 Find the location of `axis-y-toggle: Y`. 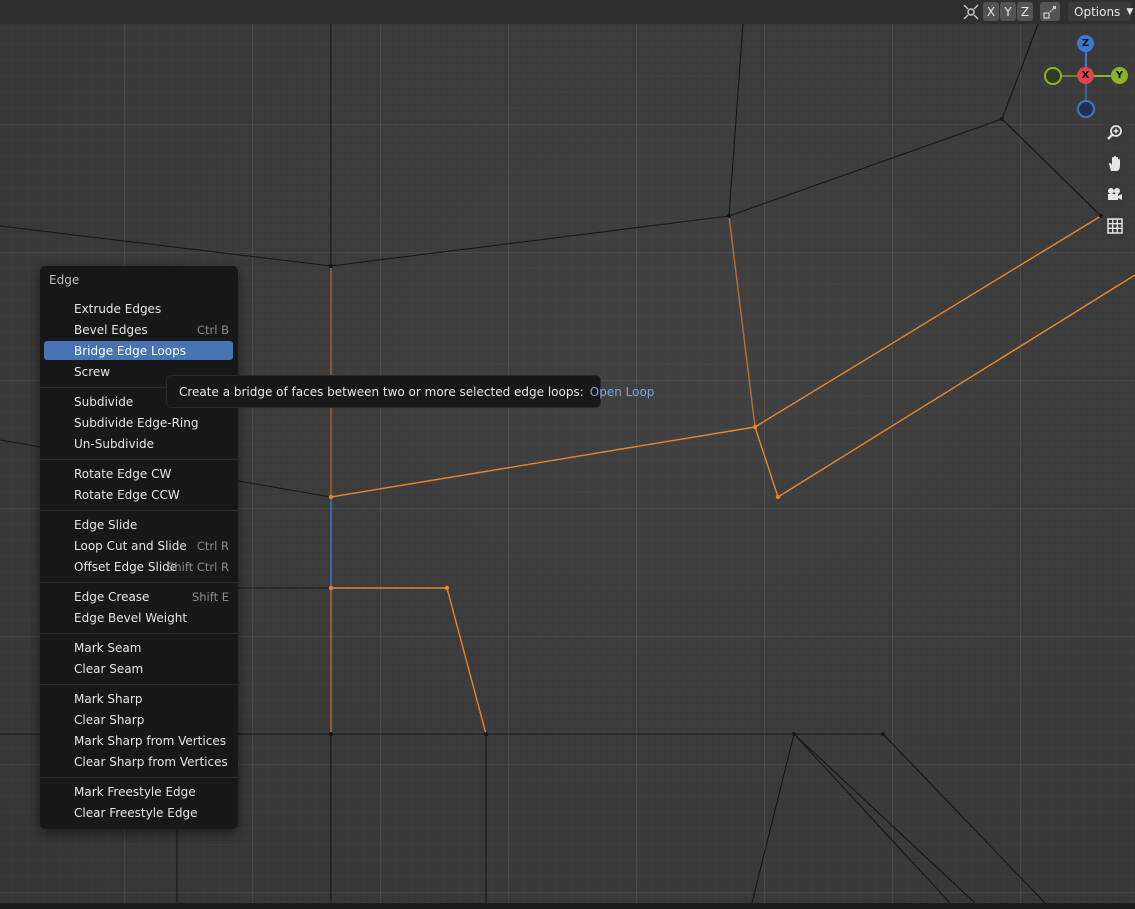

axis-y-toggle: Y is located at coordinates (1008, 11).